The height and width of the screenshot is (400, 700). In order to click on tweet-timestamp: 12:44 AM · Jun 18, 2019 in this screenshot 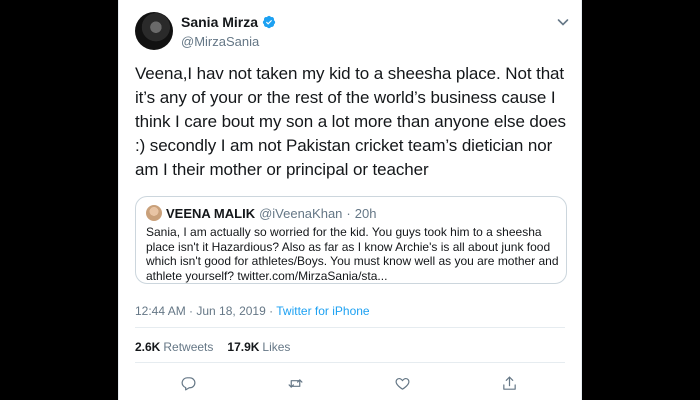, I will do `click(200, 311)`.